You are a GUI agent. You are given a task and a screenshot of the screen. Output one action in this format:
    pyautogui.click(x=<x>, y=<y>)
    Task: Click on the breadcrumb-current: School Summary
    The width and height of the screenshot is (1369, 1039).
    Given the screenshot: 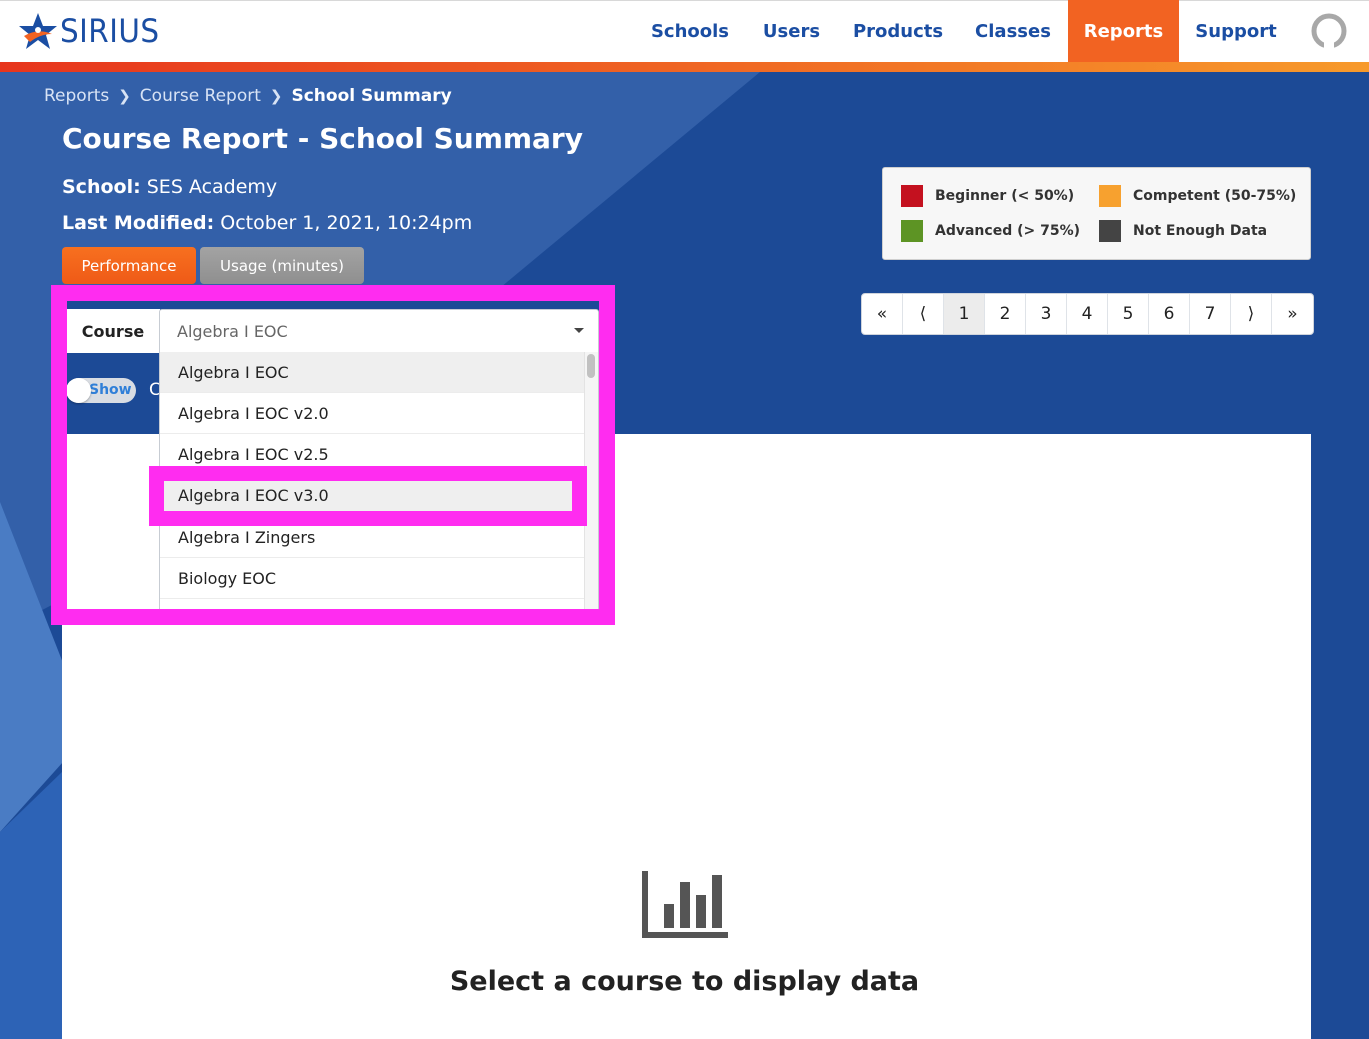 What is the action you would take?
    pyautogui.click(x=371, y=96)
    